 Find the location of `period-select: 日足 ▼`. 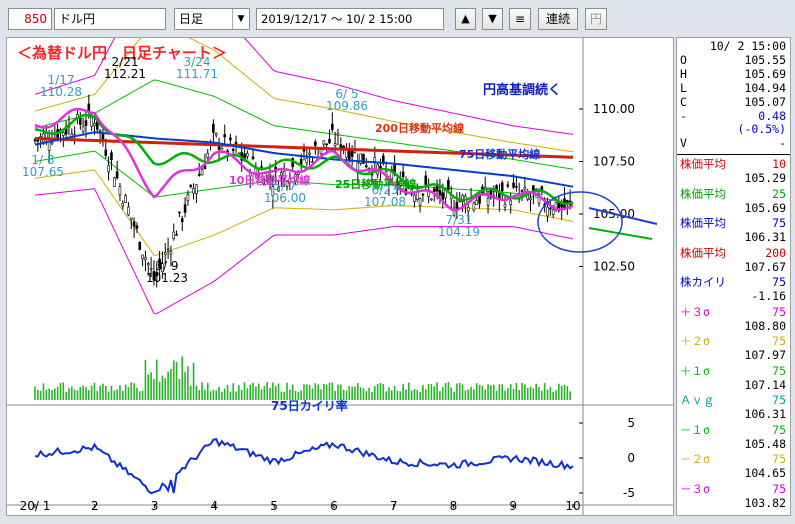

period-select: 日足 ▼ is located at coordinates (212, 19).